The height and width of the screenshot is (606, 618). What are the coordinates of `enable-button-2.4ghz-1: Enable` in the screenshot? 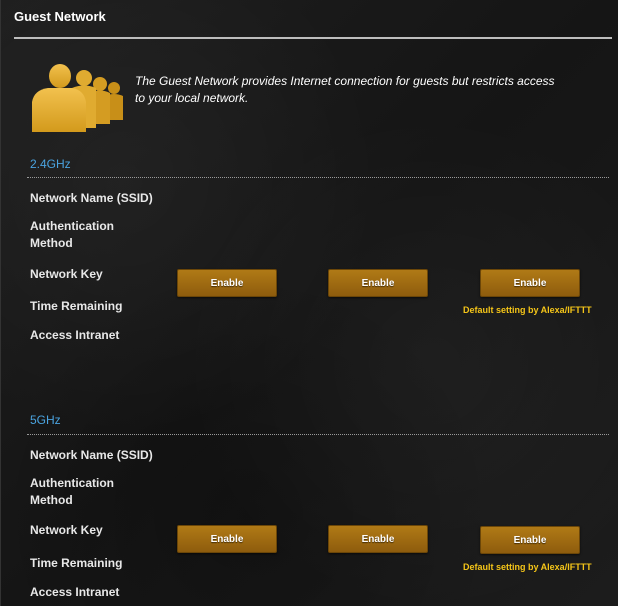 It's located at (227, 283).